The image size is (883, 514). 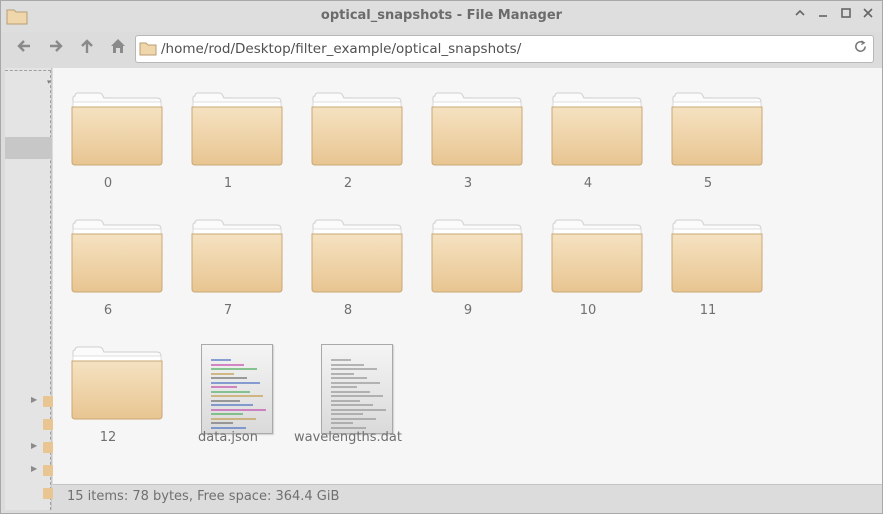 I want to click on maximize-icon, so click(x=846, y=13).